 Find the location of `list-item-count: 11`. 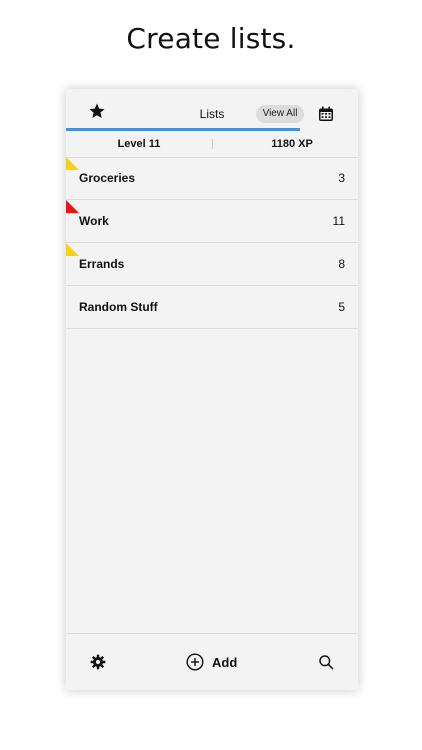

list-item-count: 11 is located at coordinates (338, 221).